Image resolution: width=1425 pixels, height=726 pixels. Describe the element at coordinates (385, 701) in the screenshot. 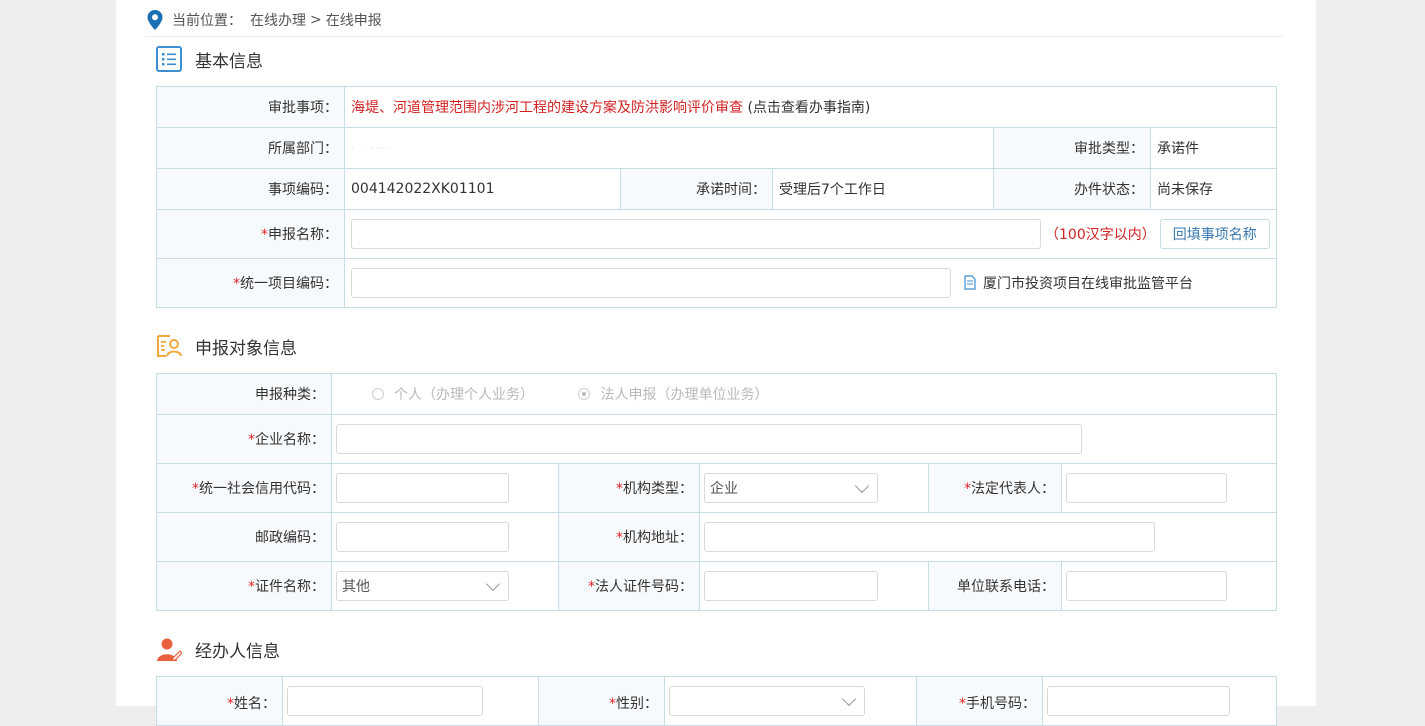

I see `handler-name-input` at that location.